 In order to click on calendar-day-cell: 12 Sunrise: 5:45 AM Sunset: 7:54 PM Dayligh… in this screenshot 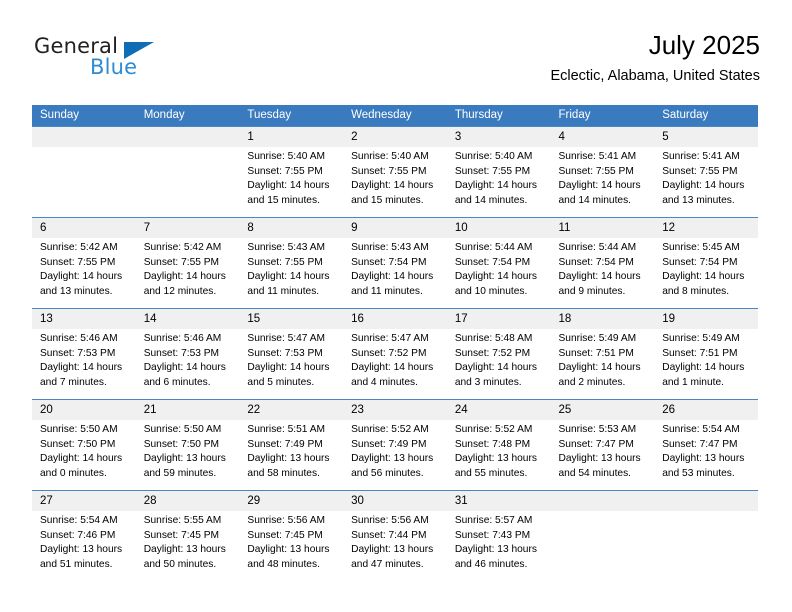, I will do `click(706, 263)`.